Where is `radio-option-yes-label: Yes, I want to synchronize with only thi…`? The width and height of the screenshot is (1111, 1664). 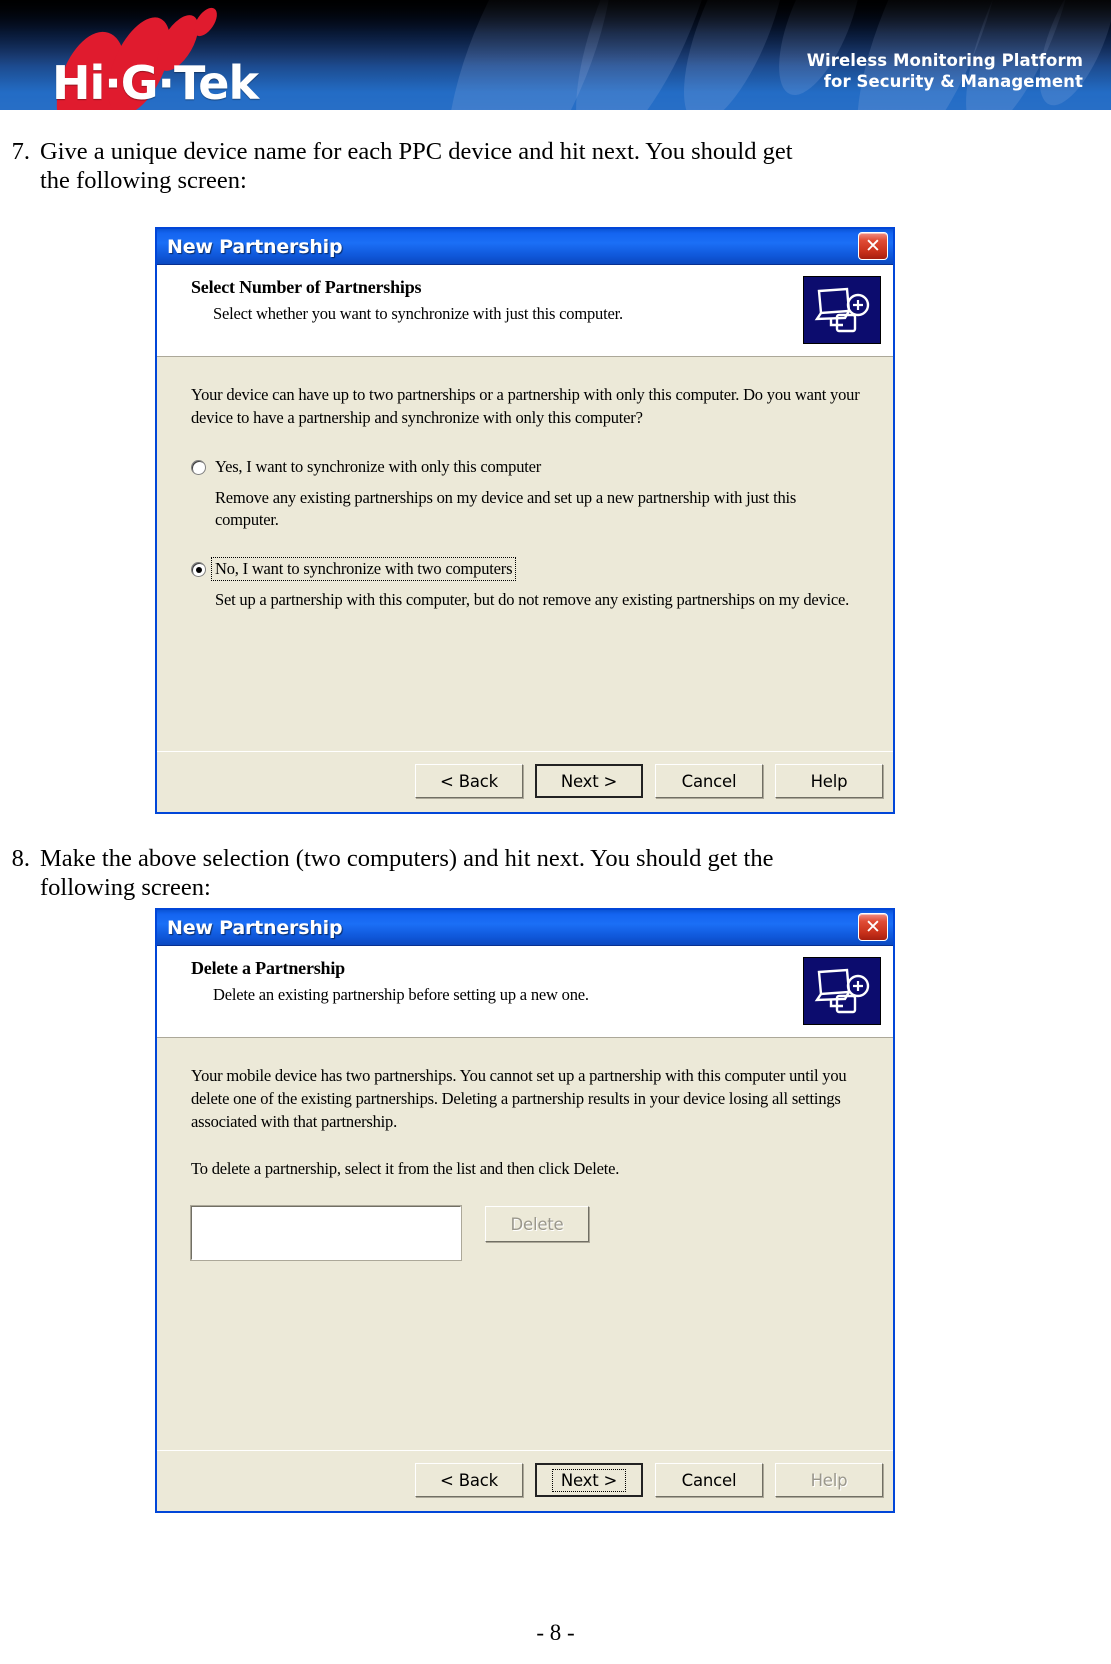 radio-option-yes-label: Yes, I want to synchronize with only thi… is located at coordinates (378, 466).